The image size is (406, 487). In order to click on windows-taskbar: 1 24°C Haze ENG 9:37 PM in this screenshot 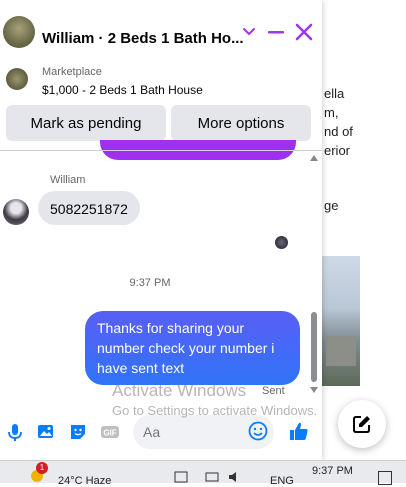, I will do `click(203, 473)`.